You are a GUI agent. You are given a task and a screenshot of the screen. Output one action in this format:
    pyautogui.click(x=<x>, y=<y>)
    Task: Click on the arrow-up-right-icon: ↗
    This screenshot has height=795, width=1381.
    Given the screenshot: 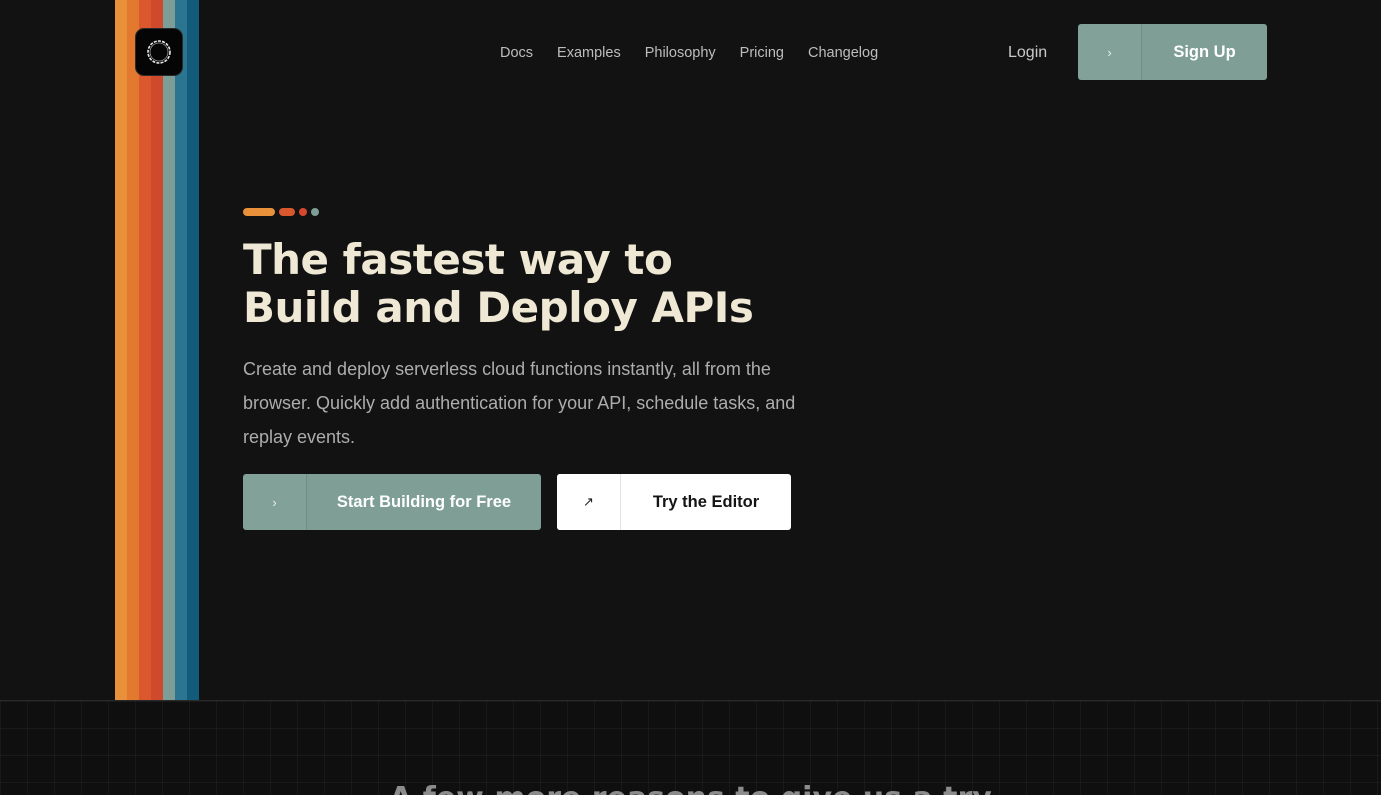 What is the action you would take?
    pyautogui.click(x=588, y=501)
    